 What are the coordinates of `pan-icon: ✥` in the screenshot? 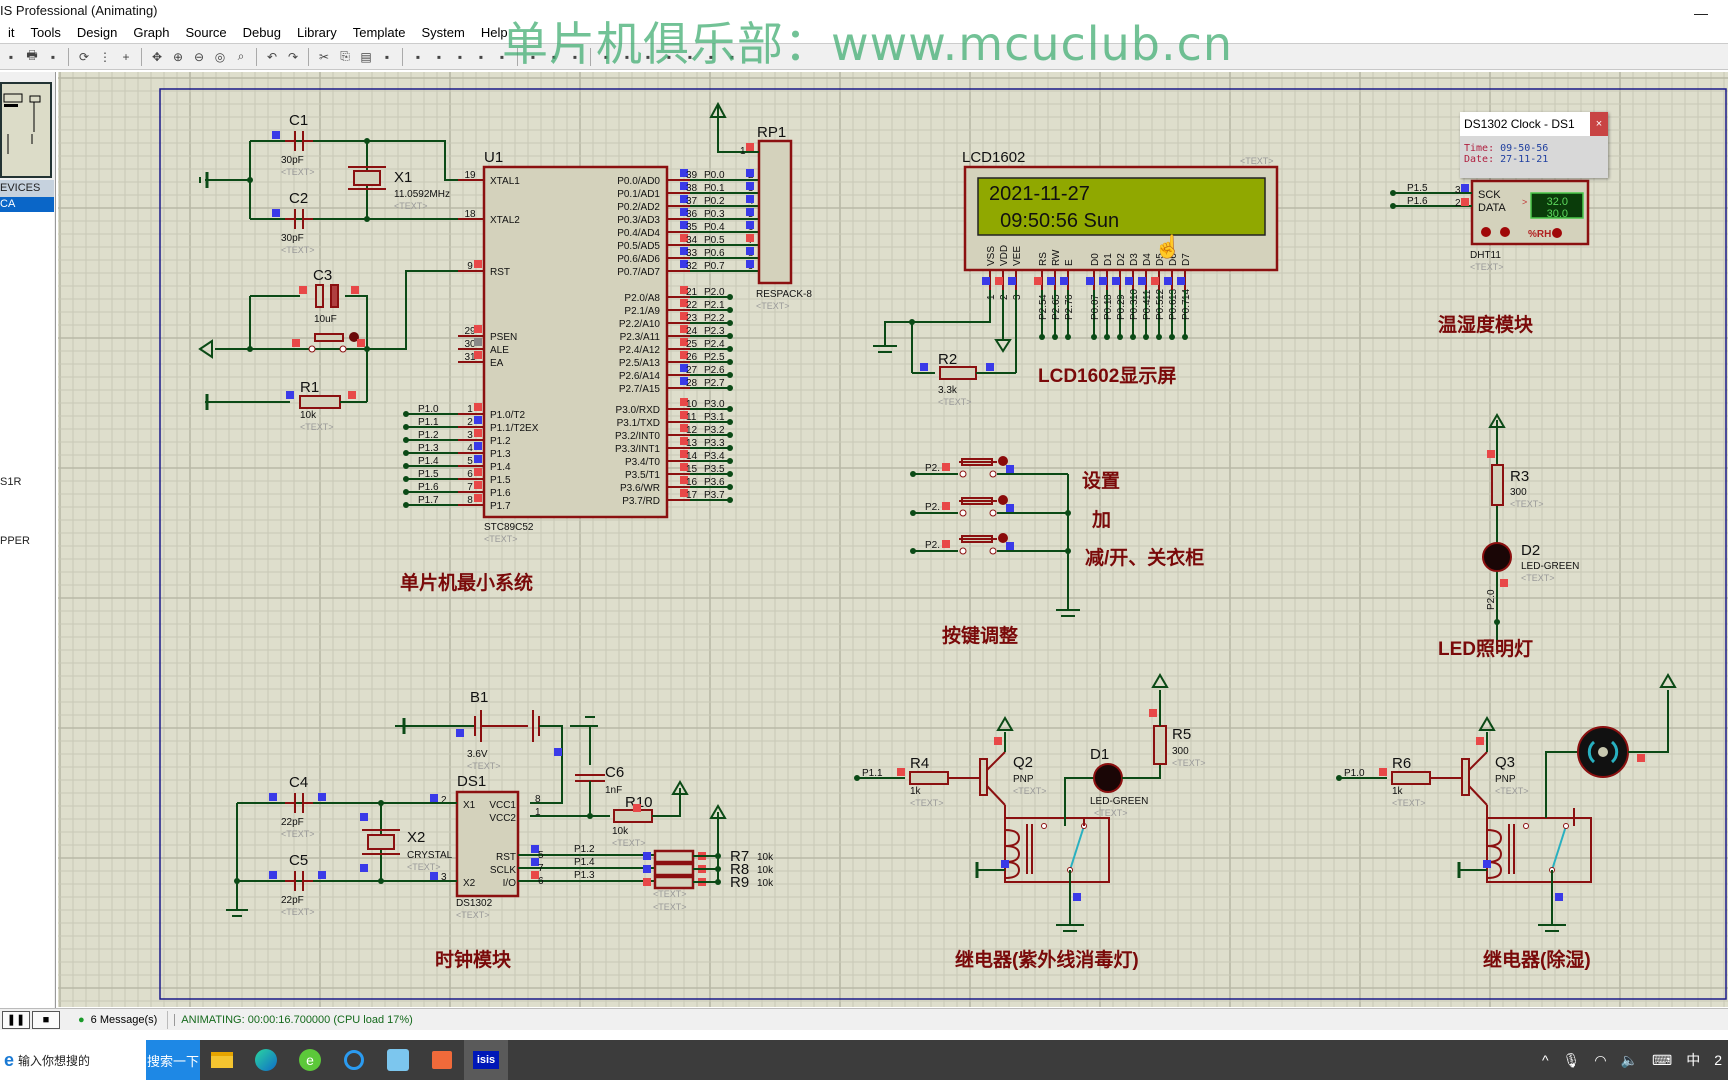 It's located at (157, 57).